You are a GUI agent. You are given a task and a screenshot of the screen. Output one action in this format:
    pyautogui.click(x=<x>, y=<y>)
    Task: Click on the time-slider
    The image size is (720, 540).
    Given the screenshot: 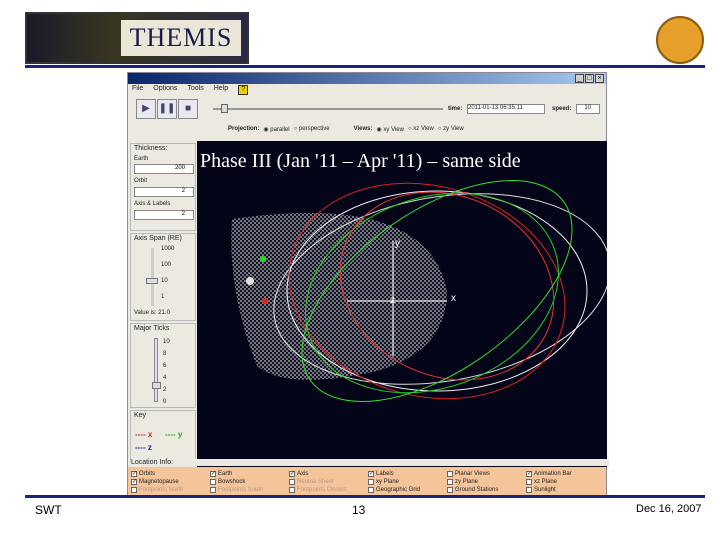 What is the action you would take?
    pyautogui.click(x=328, y=109)
    